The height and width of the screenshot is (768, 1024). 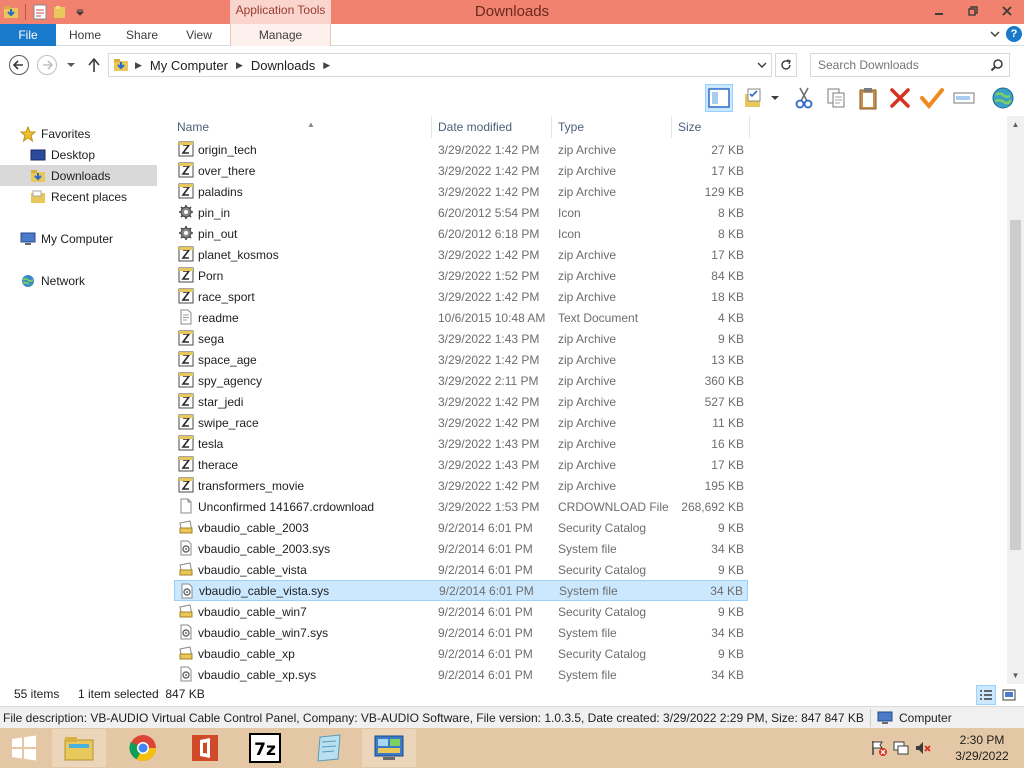 I want to click on start-button, so click(x=24, y=748).